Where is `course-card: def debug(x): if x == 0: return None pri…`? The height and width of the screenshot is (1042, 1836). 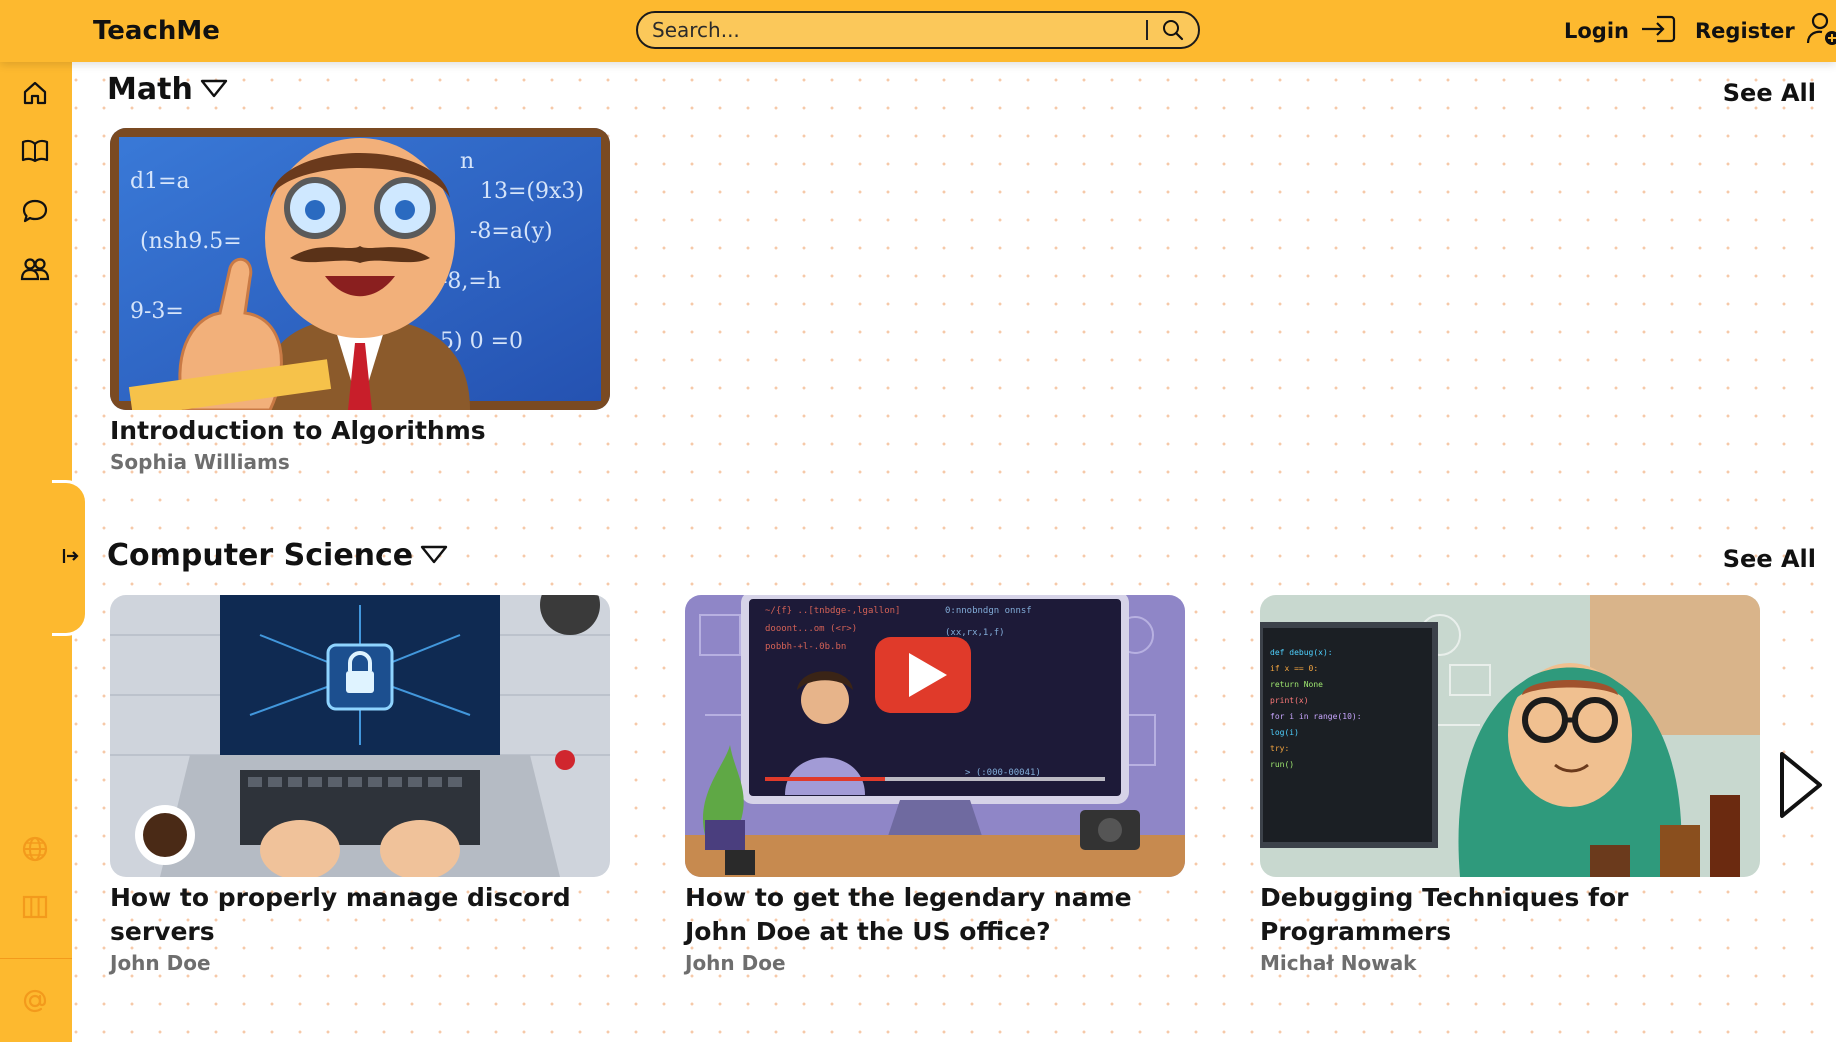 course-card: def debug(x): if x == 0: return None pri… is located at coordinates (1510, 785).